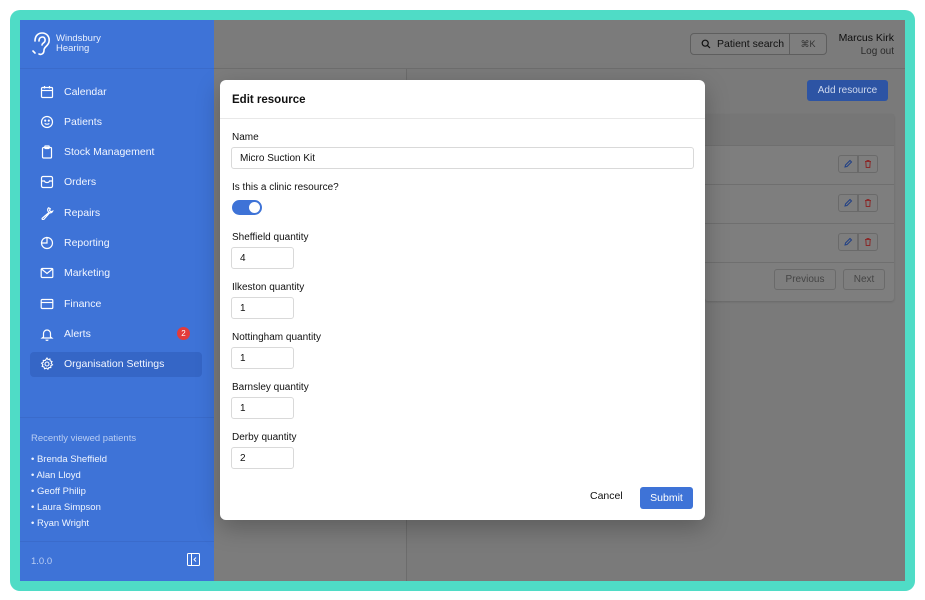 Image resolution: width=925 pixels, height=600 pixels. Describe the element at coordinates (866, 38) in the screenshot. I see `user-name: Marcus Kirk` at that location.